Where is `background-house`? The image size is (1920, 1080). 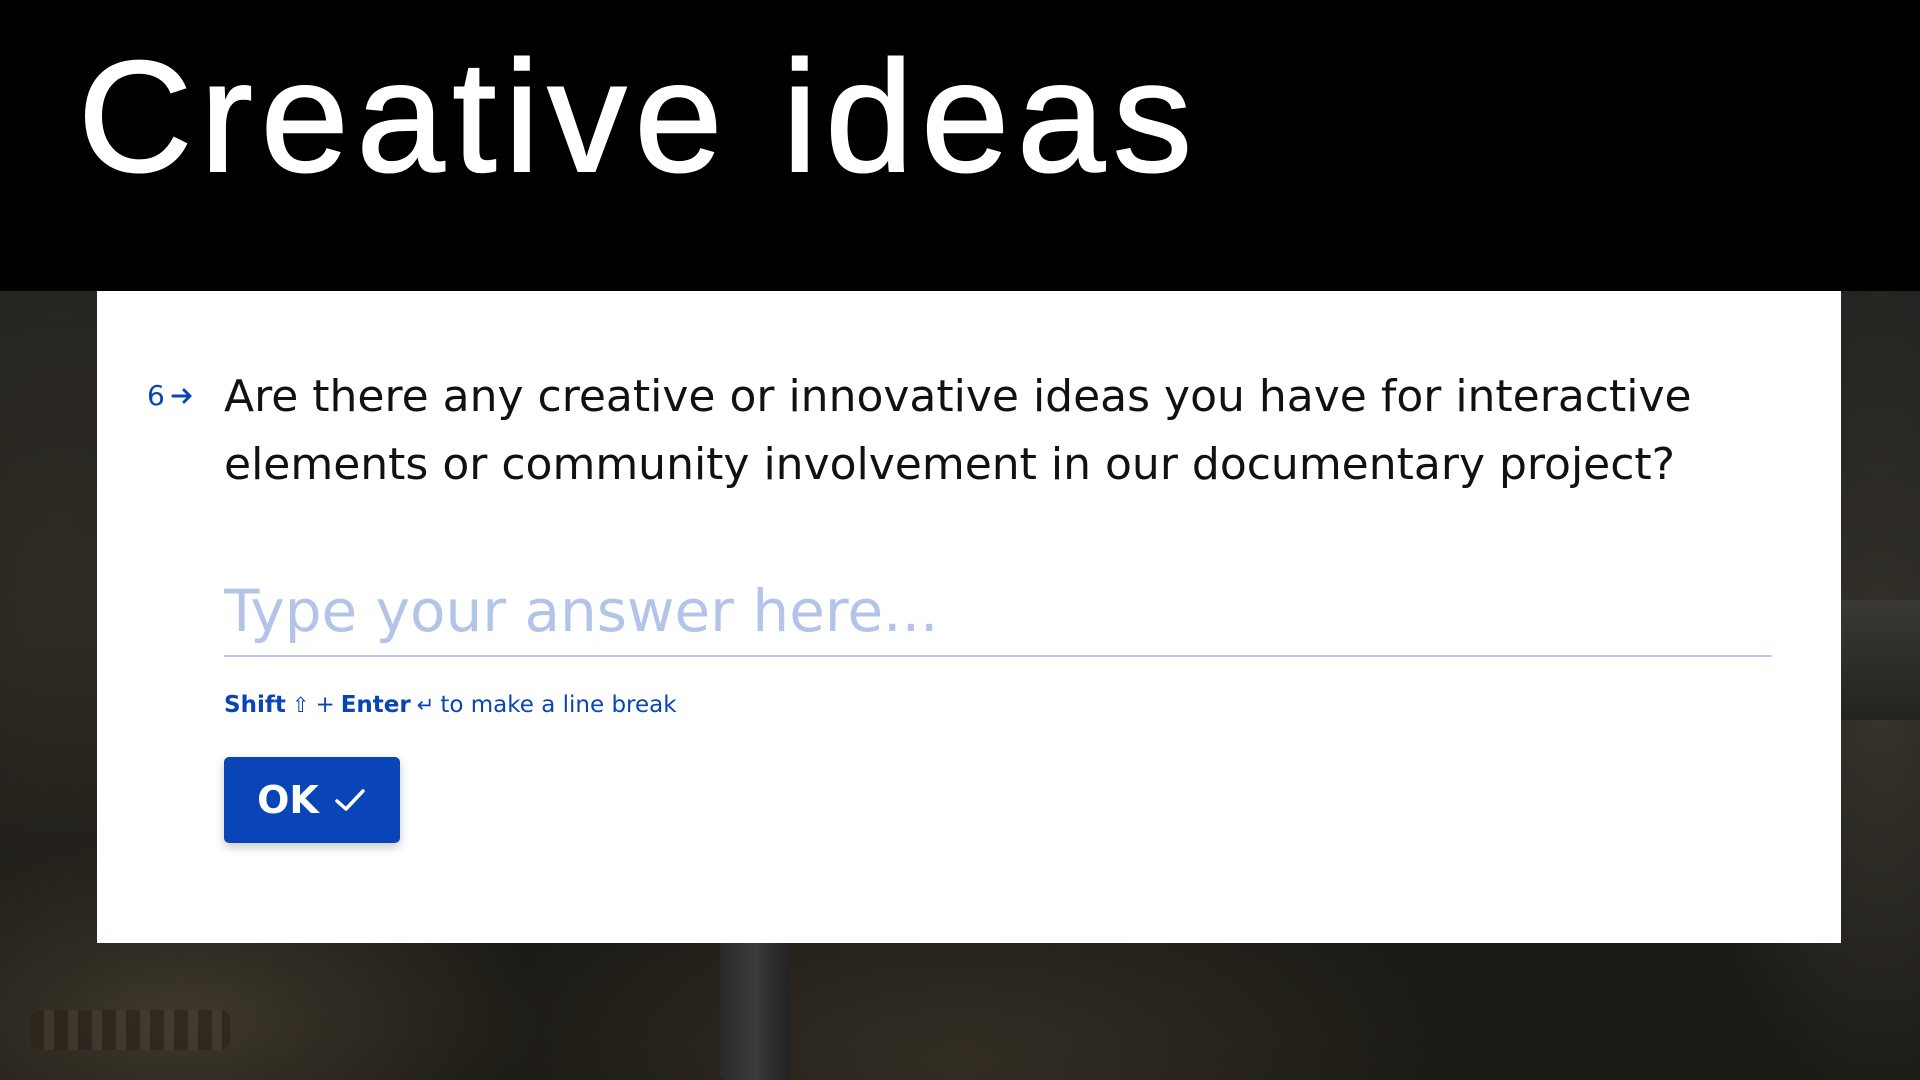
background-house is located at coordinates (1880, 660).